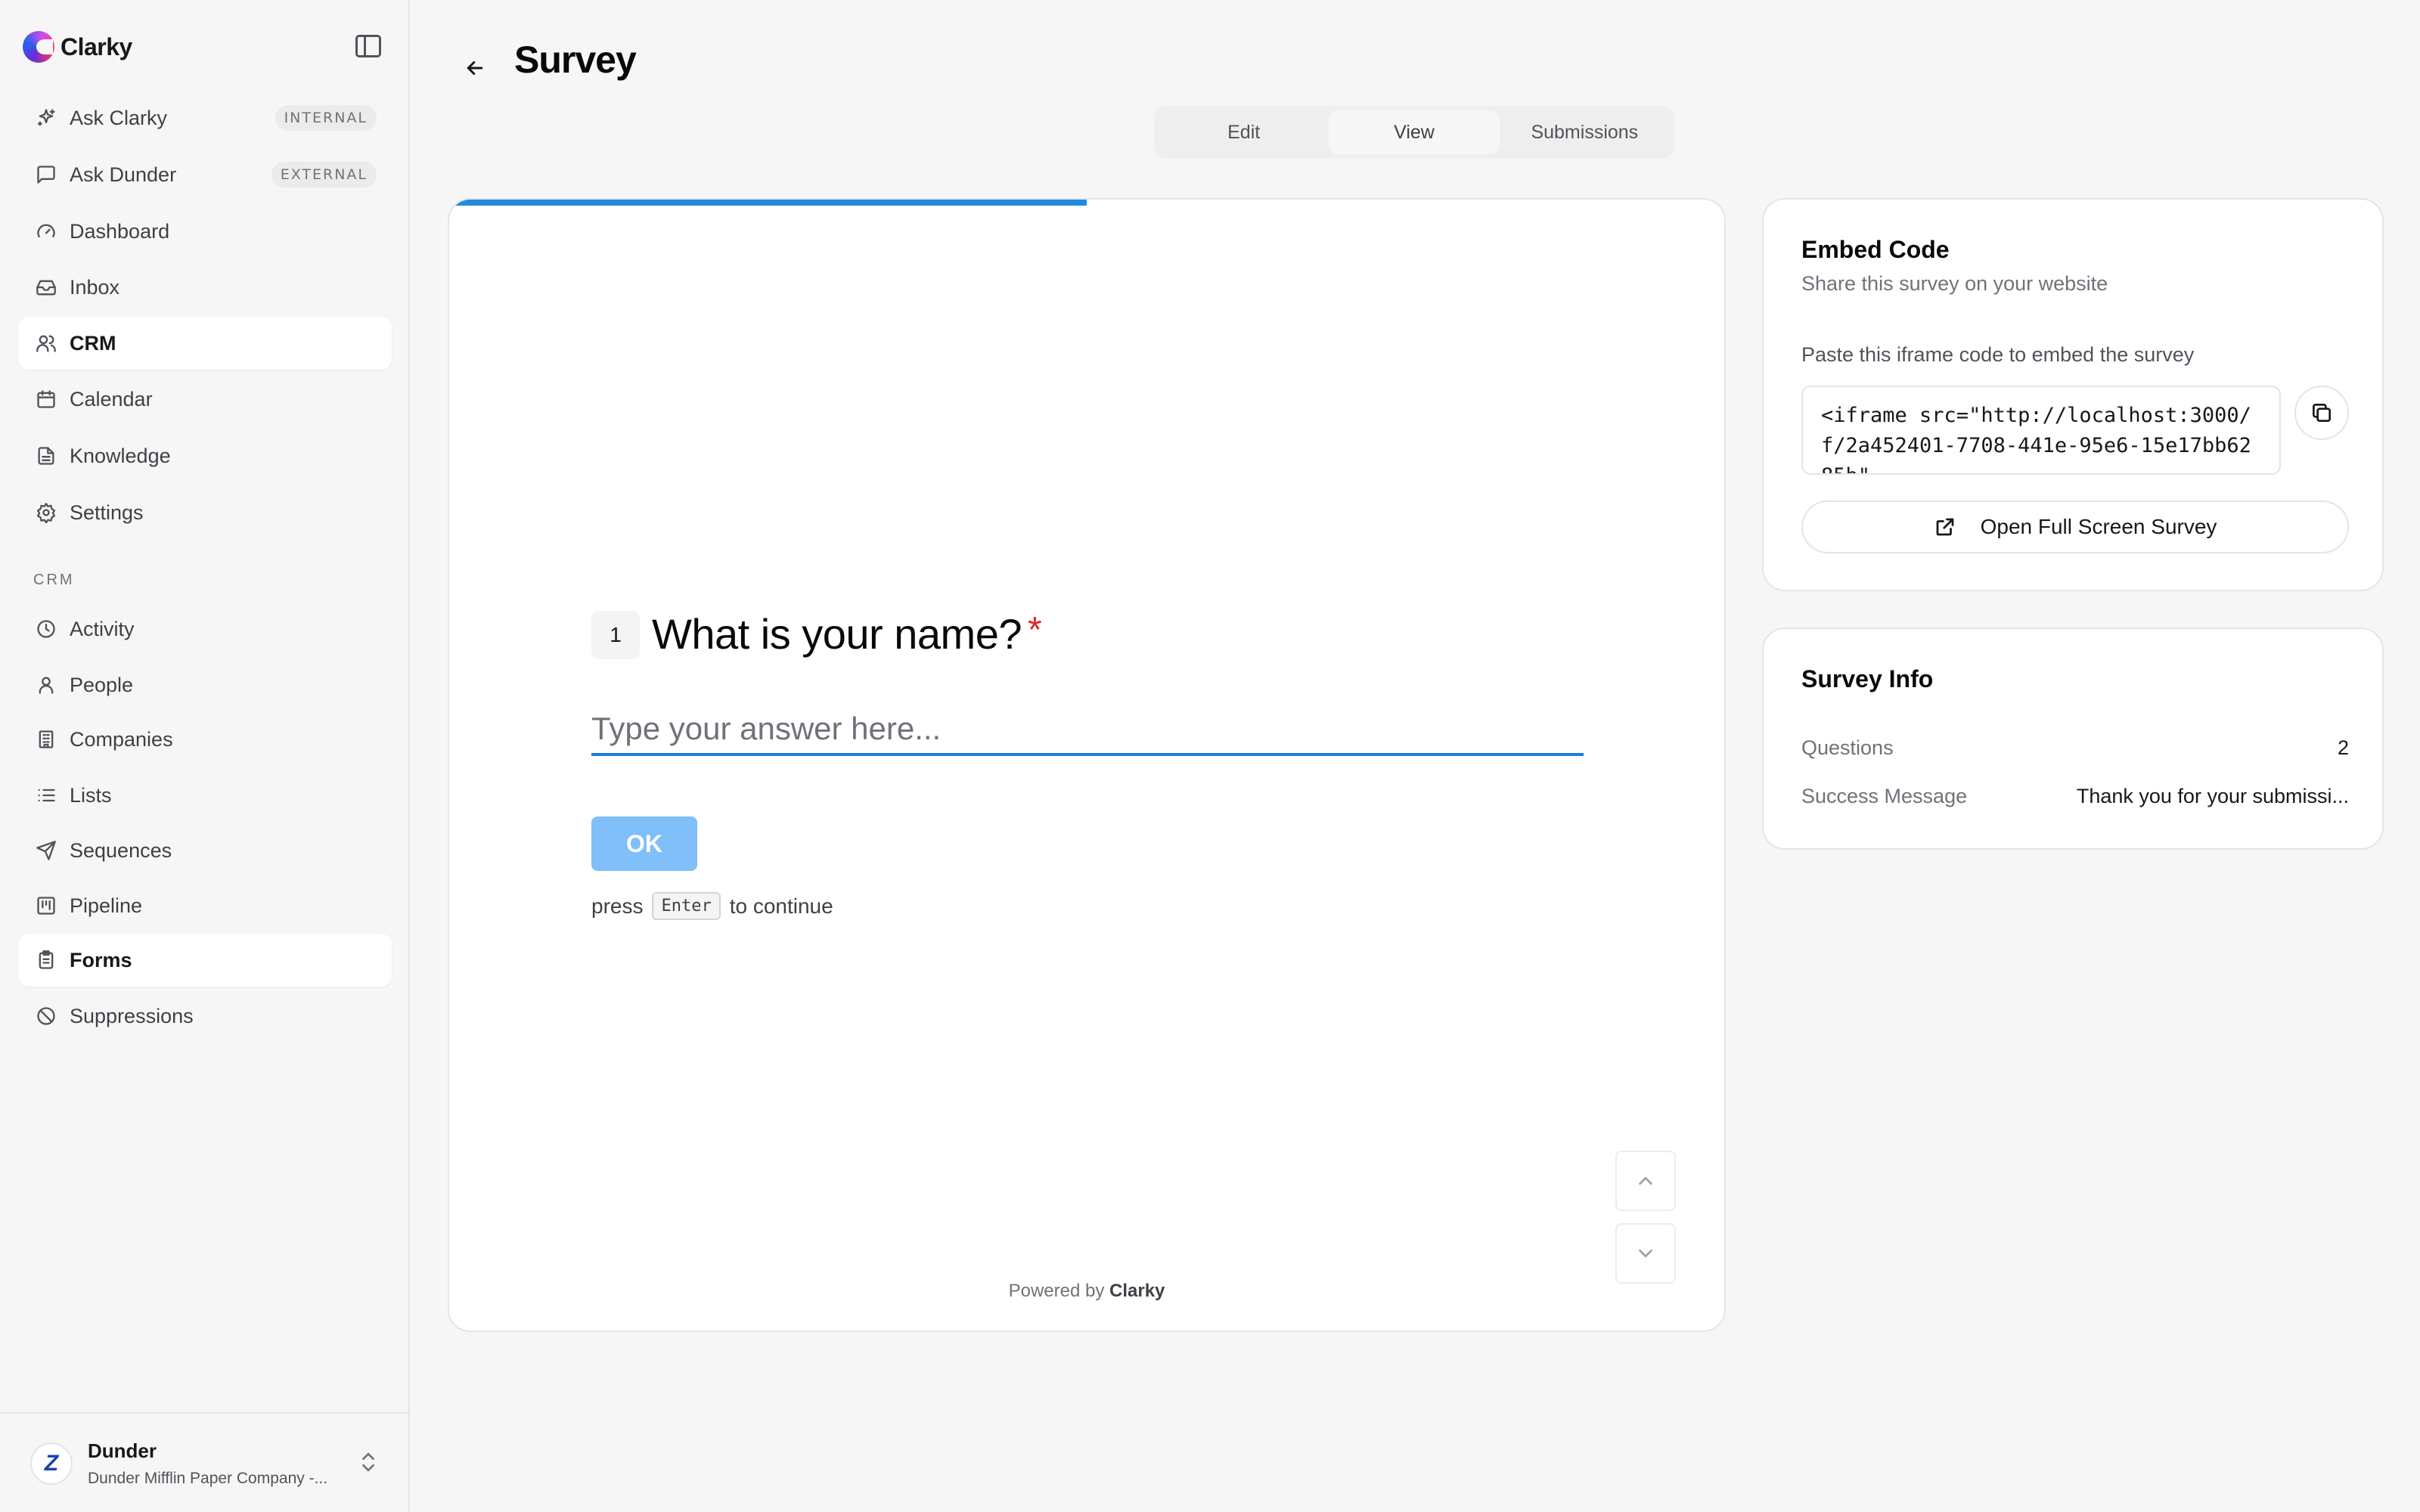  I want to click on internal-badge: INTERNAL, so click(326, 118).